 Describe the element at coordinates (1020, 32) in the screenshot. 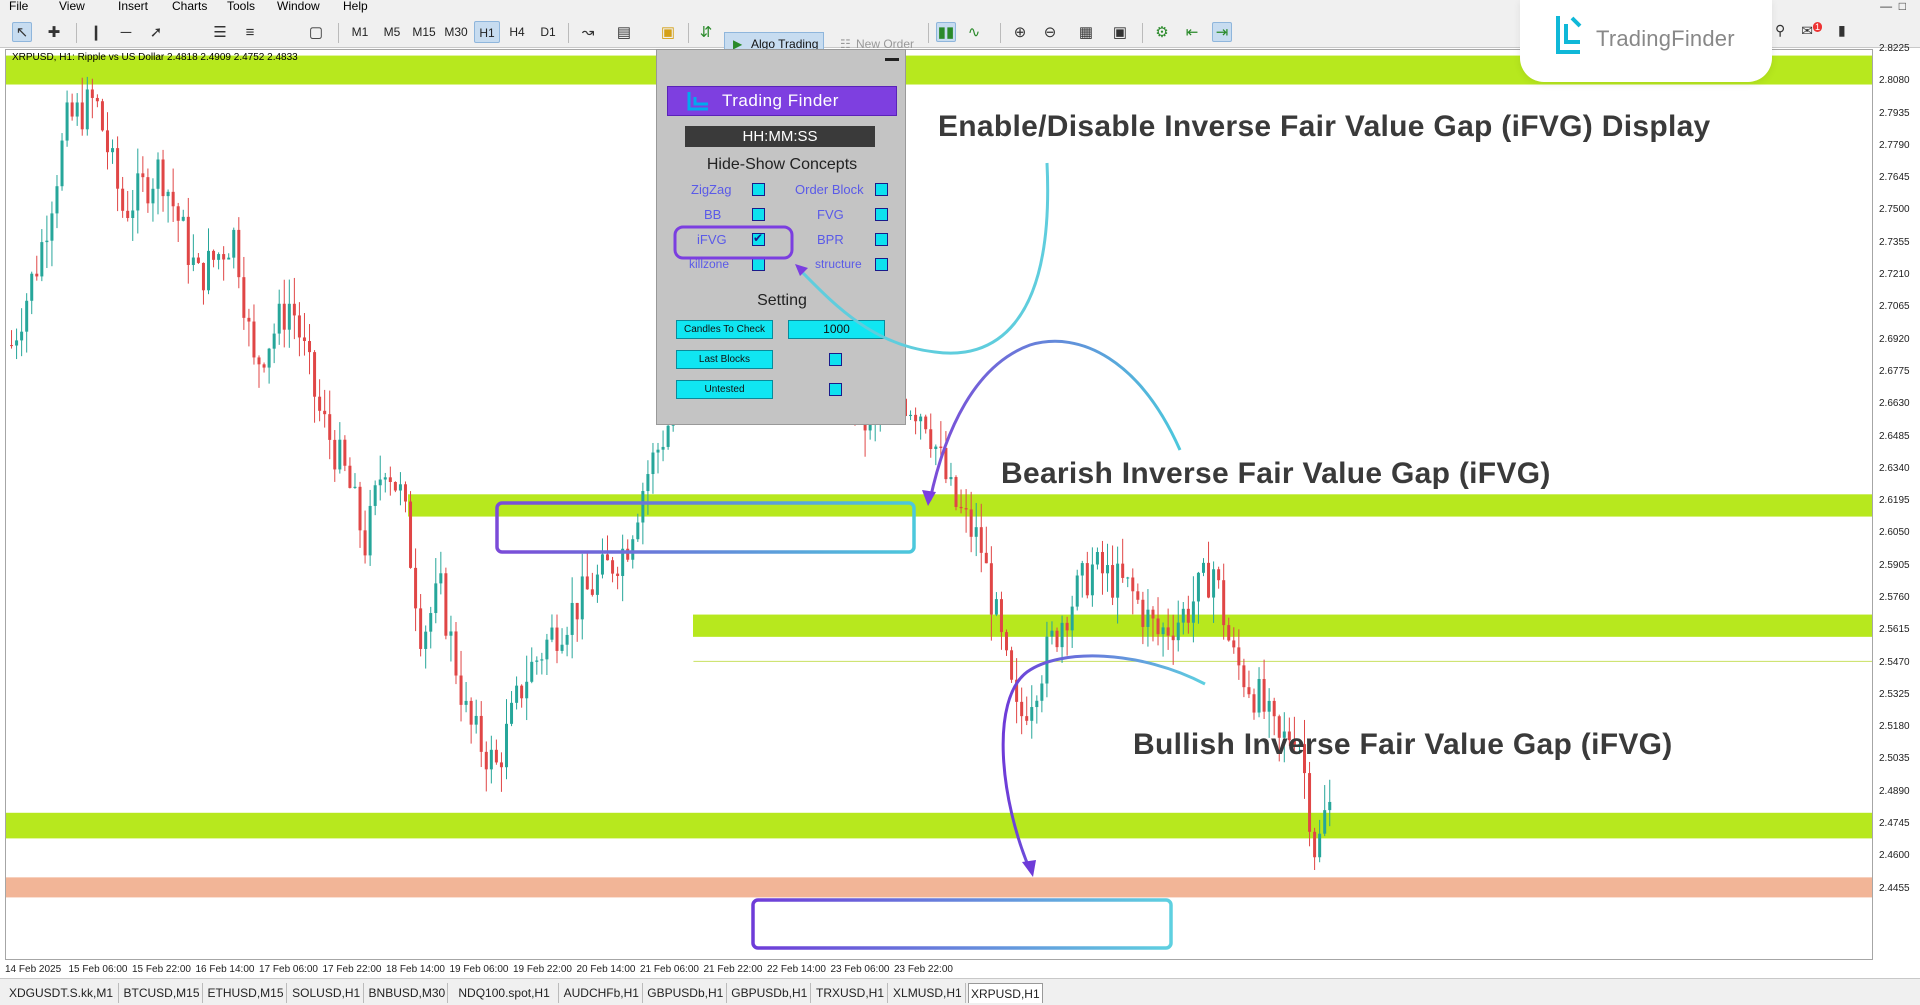

I see `zoom-in-icon: ⊕` at that location.